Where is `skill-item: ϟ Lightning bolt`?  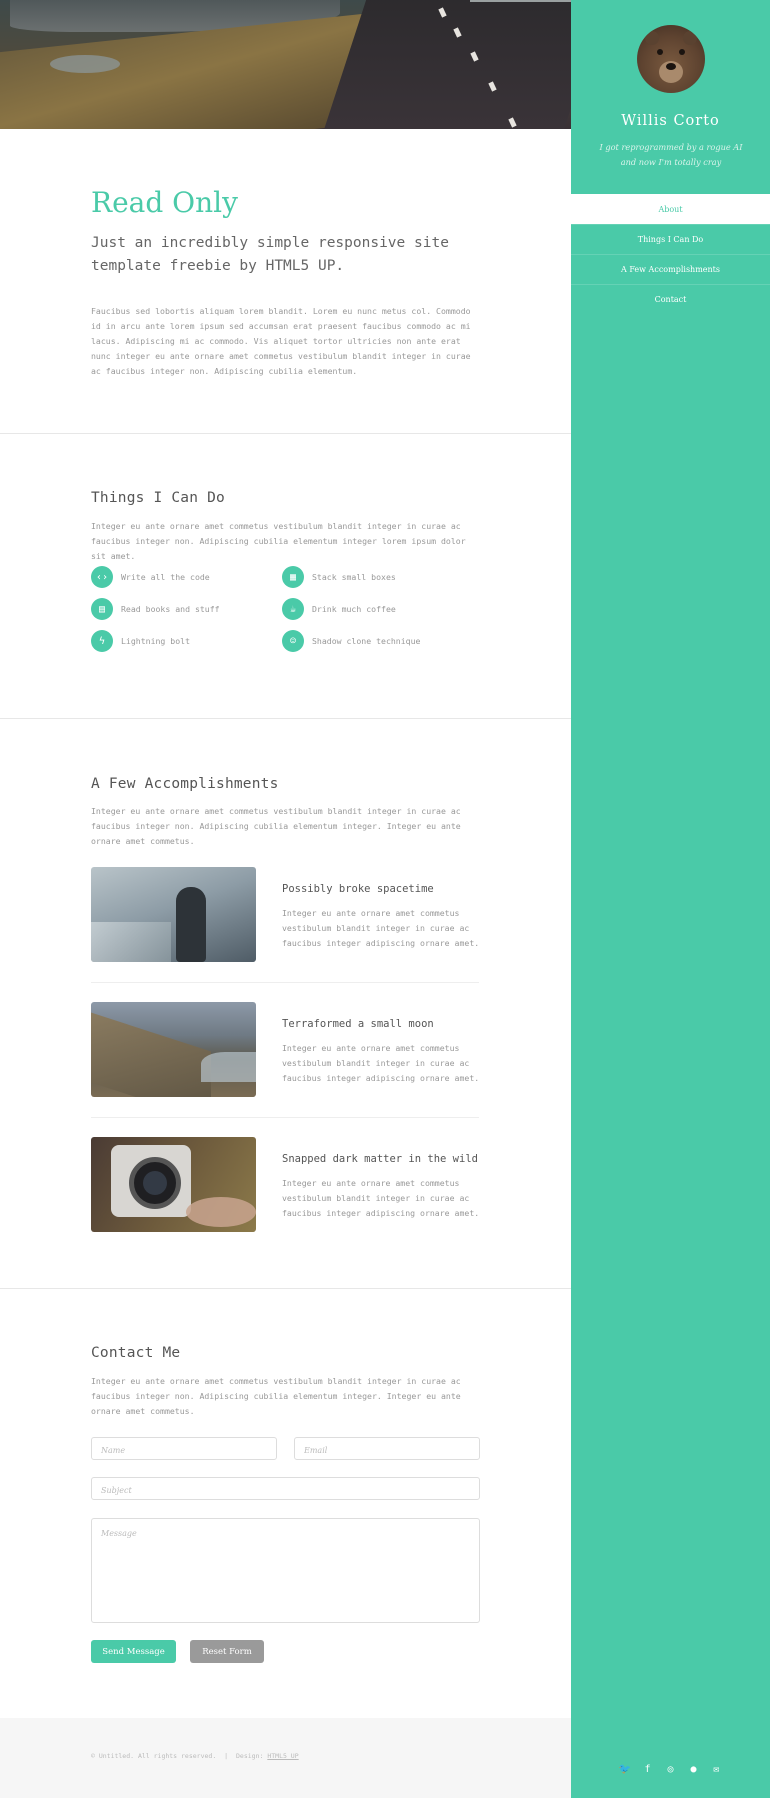
skill-item: ϟ Lightning bolt is located at coordinates (140, 641).